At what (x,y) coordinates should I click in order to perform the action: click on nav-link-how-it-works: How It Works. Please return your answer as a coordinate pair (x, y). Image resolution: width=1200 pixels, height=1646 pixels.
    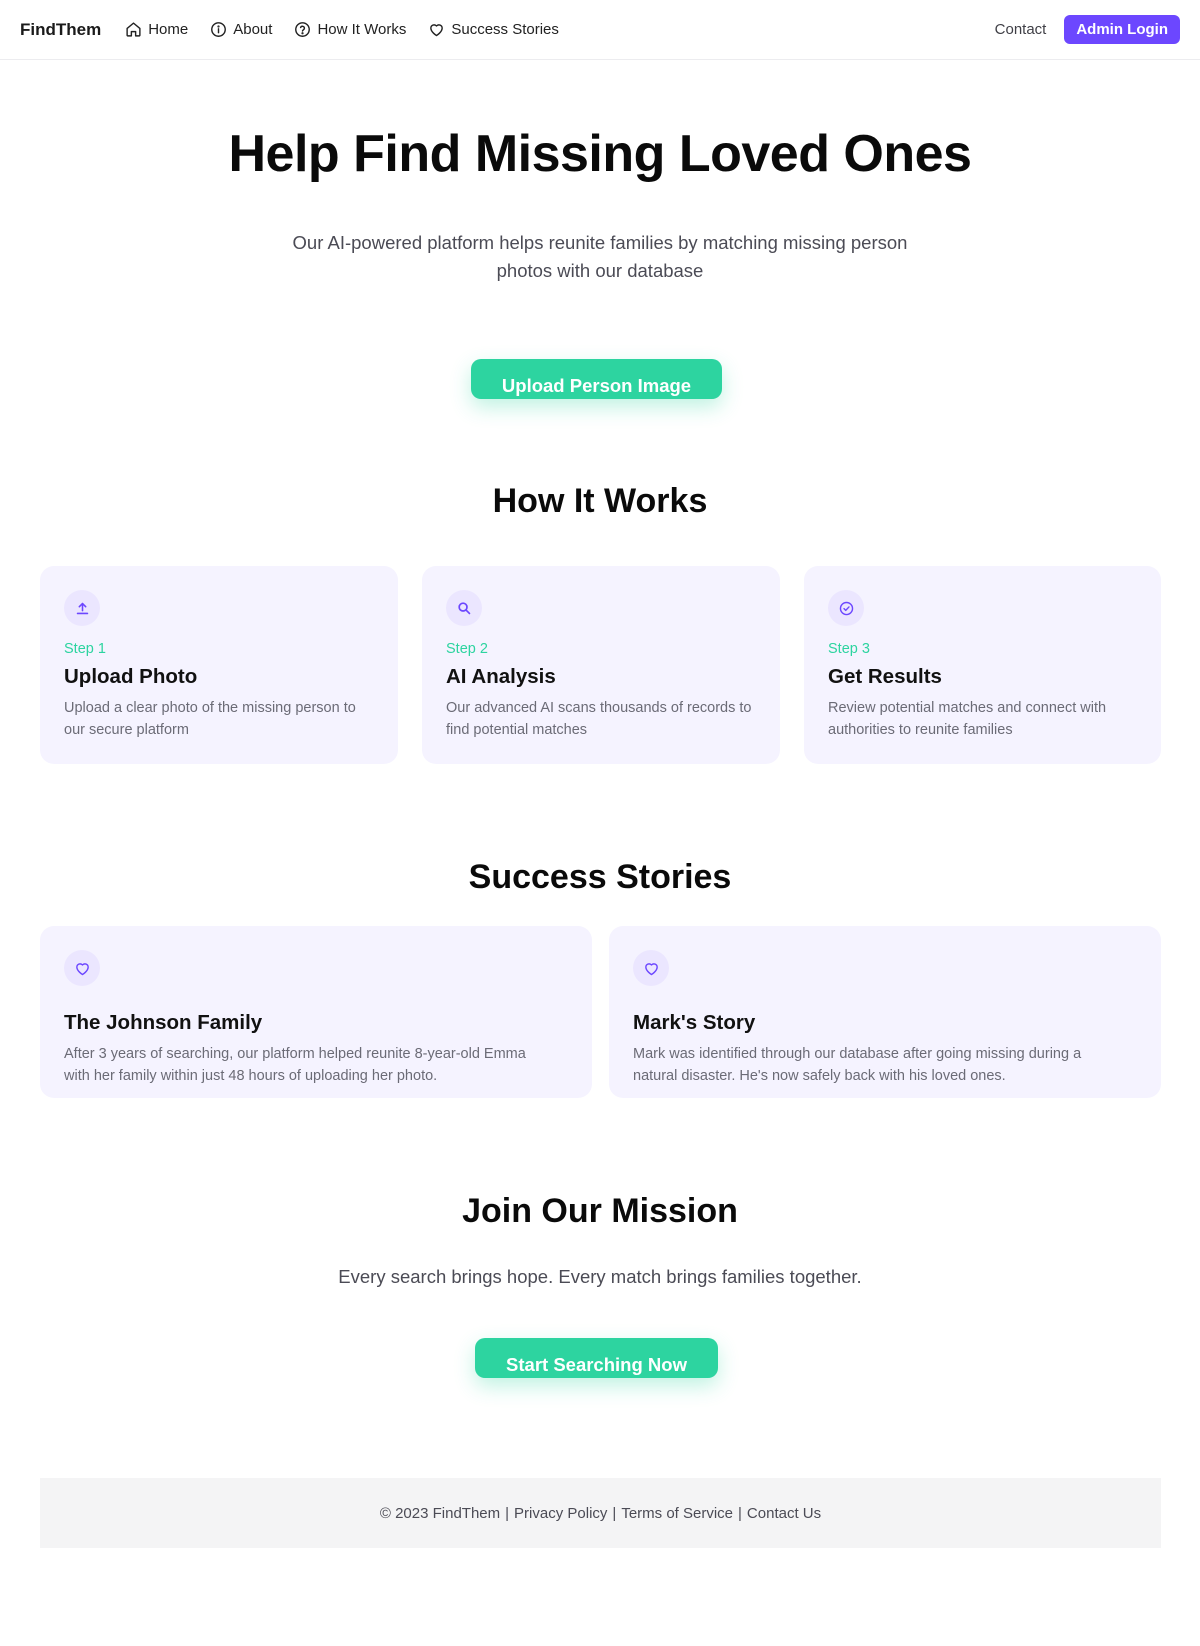
    Looking at the image, I should click on (350, 29).